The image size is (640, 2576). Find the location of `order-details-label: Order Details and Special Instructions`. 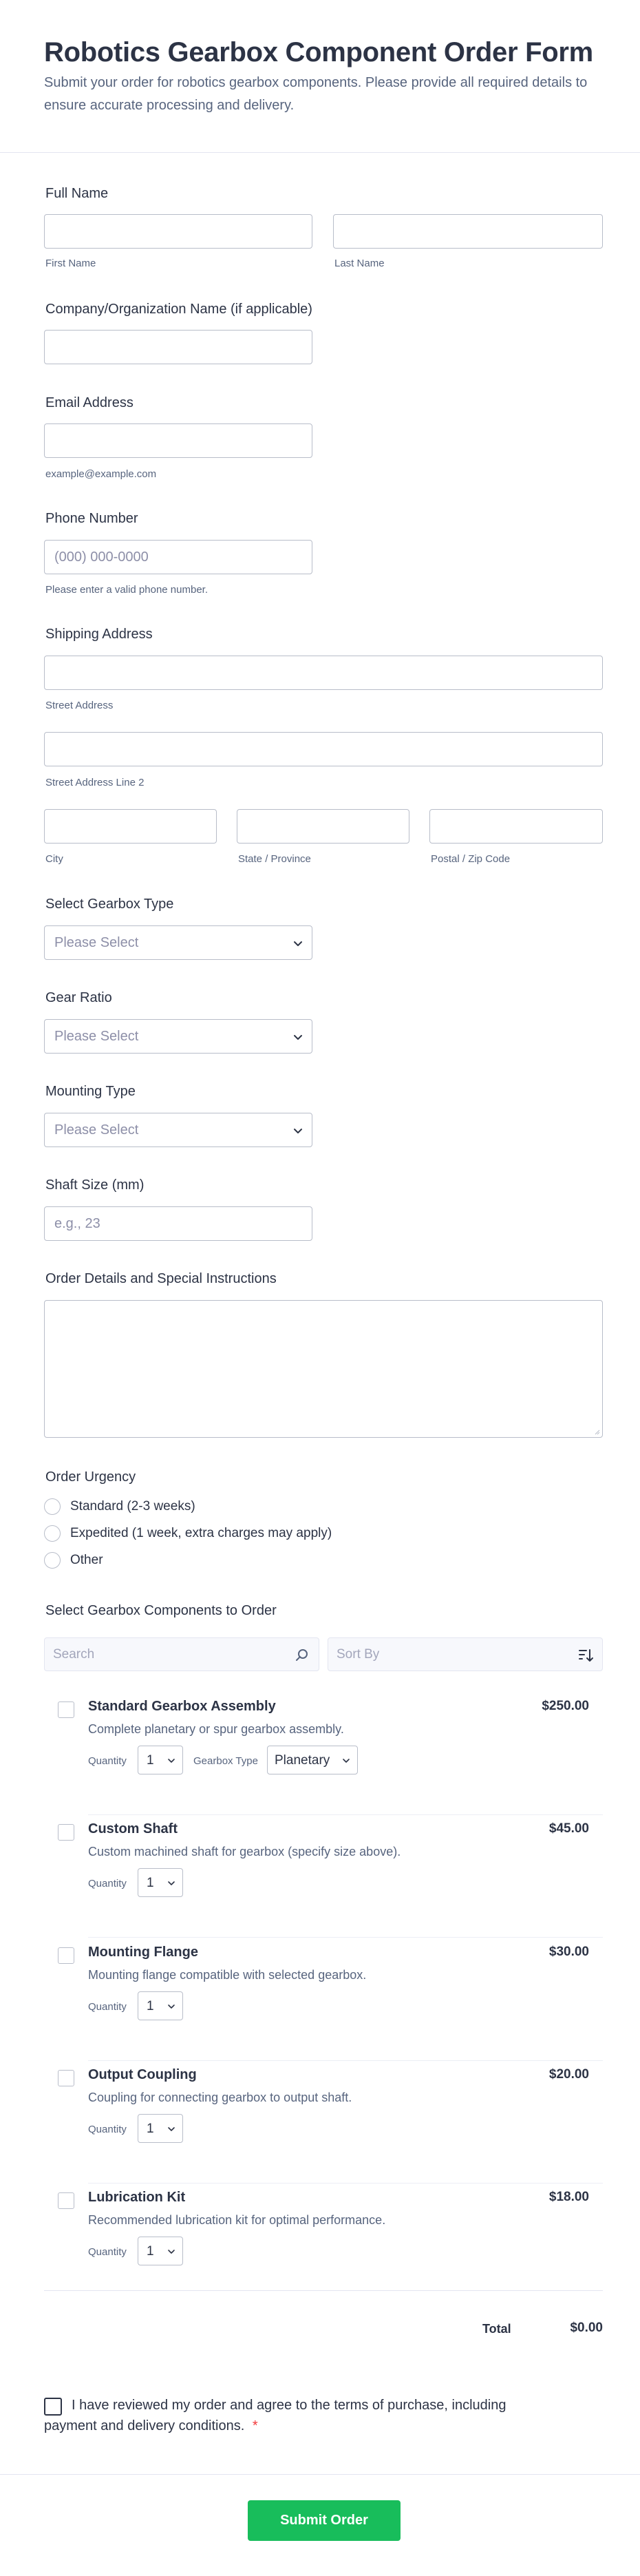

order-details-label: Order Details and Special Instructions is located at coordinates (161, 1278).